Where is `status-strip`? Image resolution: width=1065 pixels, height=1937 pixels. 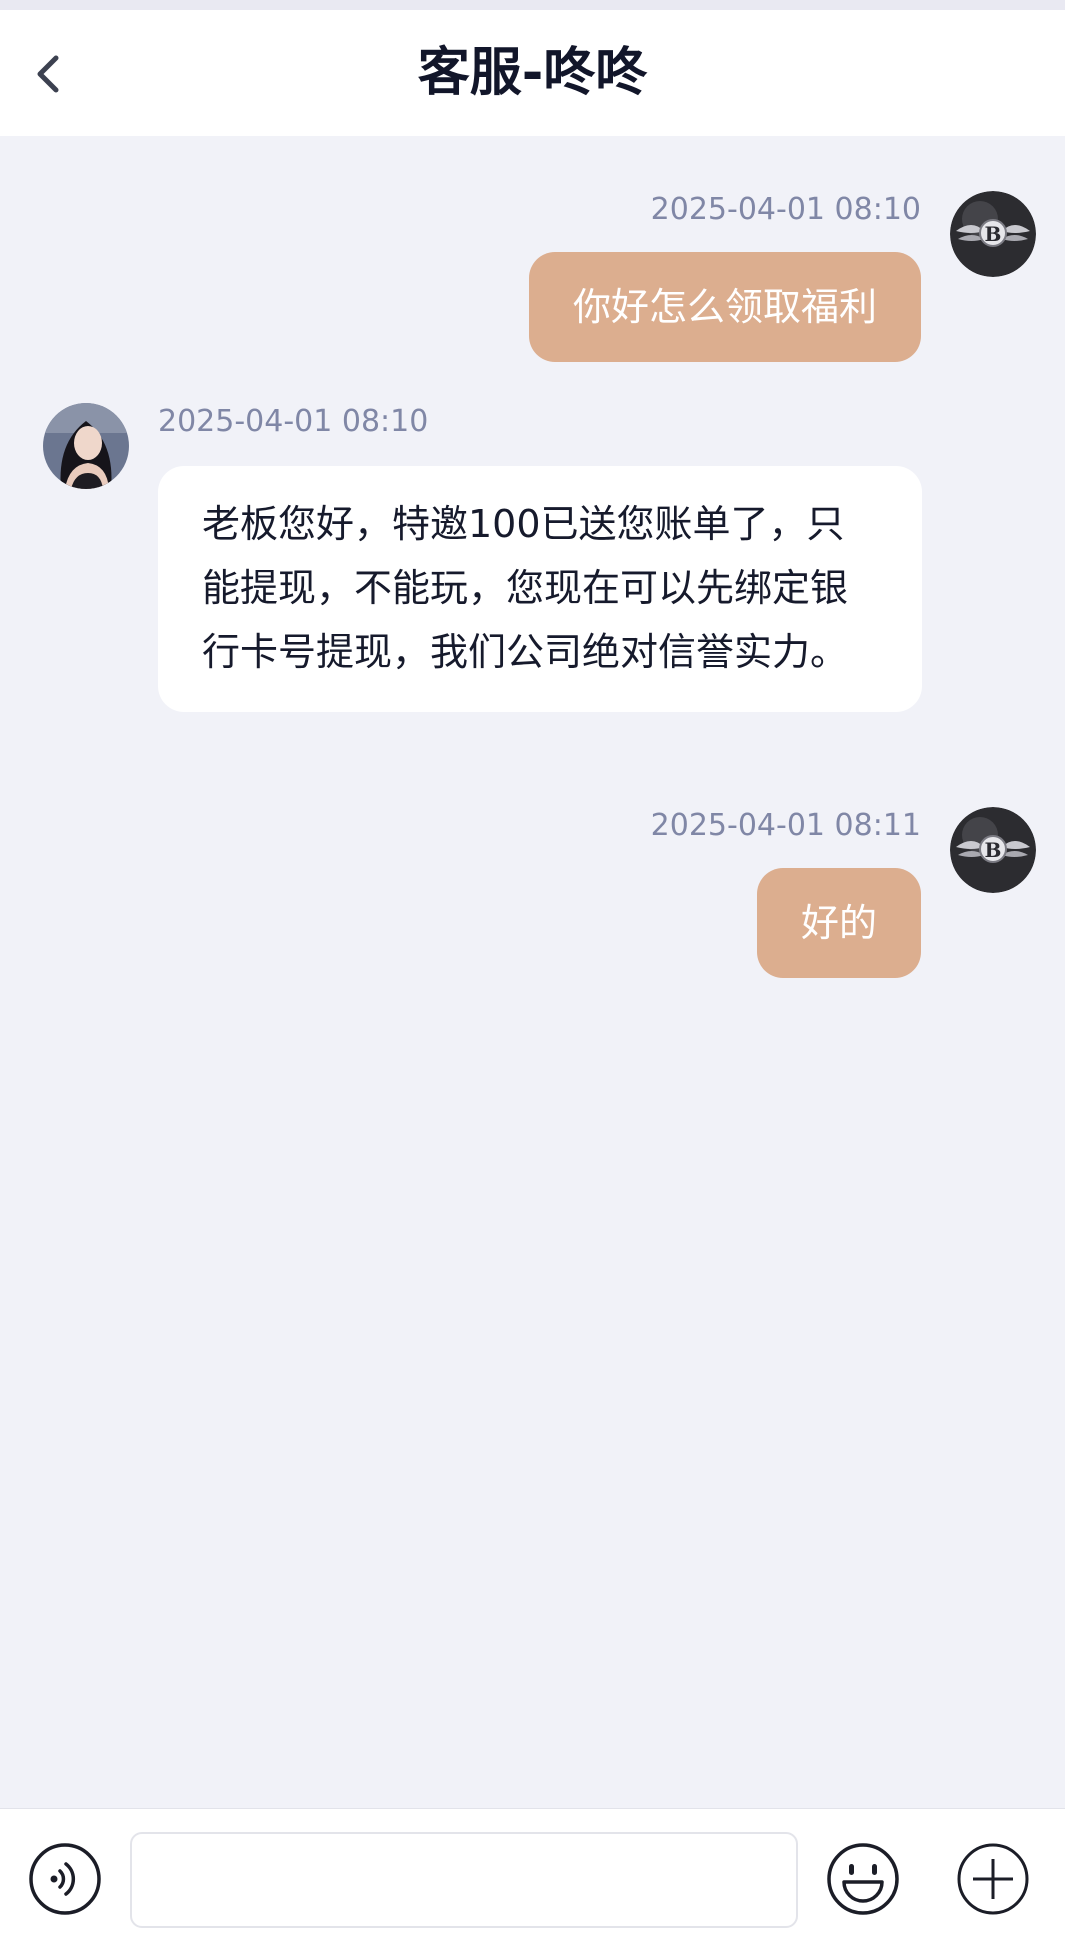 status-strip is located at coordinates (532, 5).